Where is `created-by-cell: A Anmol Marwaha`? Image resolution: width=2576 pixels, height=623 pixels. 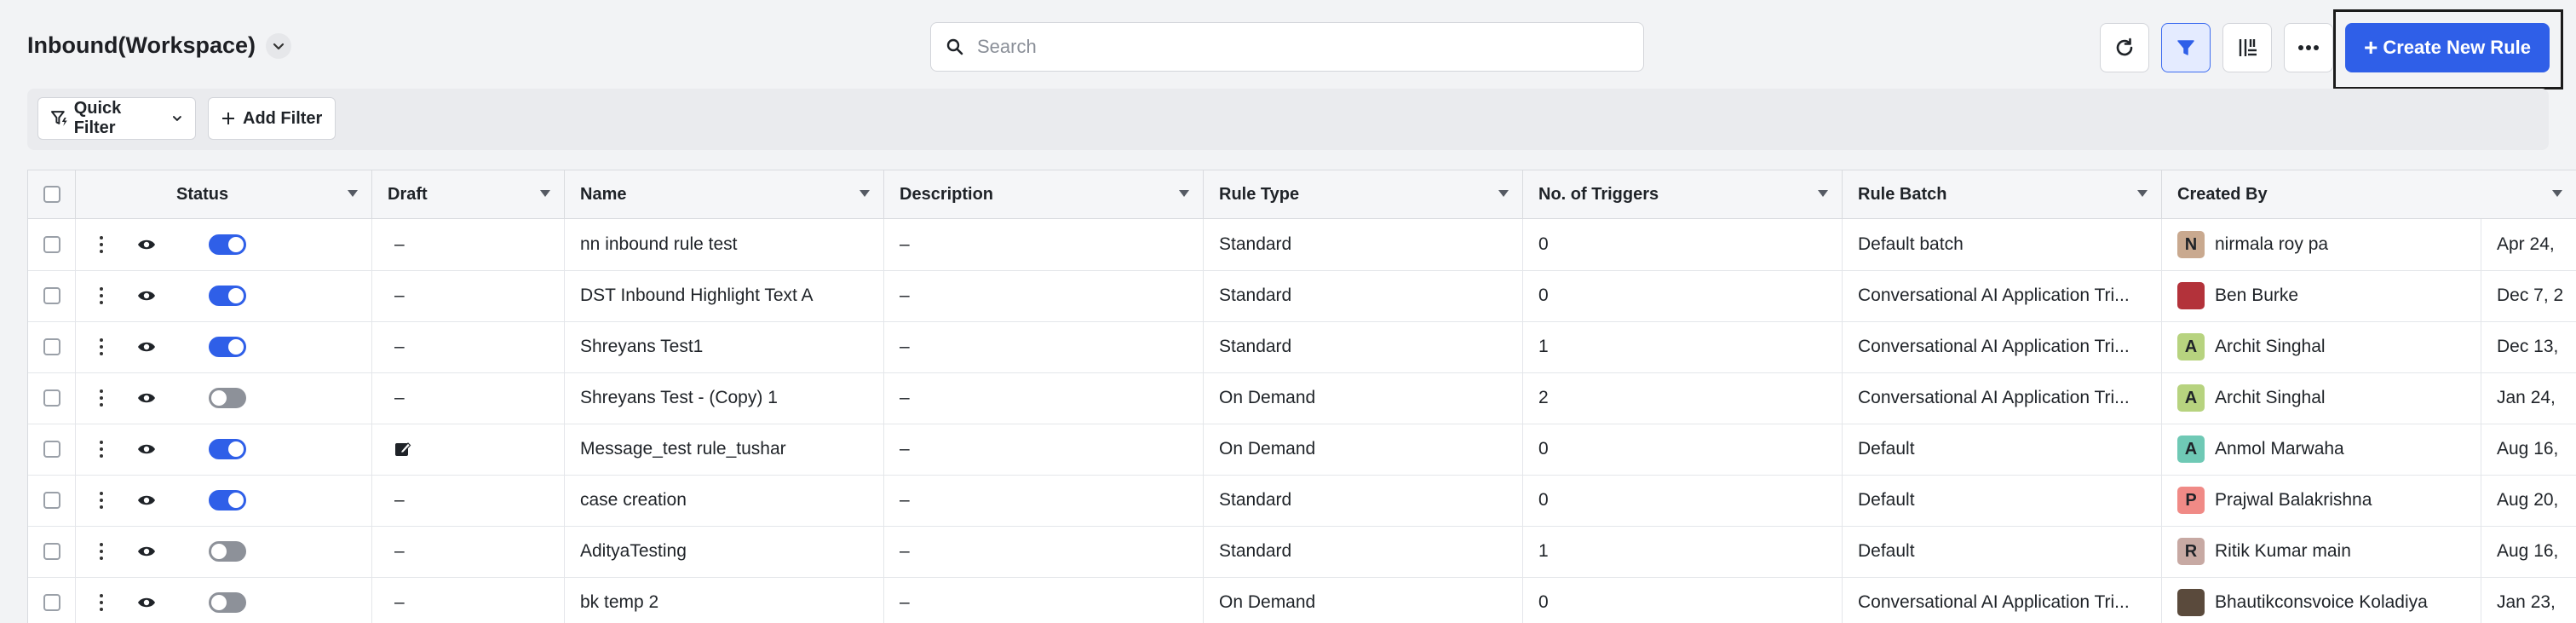 created-by-cell: A Anmol Marwaha is located at coordinates (2322, 449).